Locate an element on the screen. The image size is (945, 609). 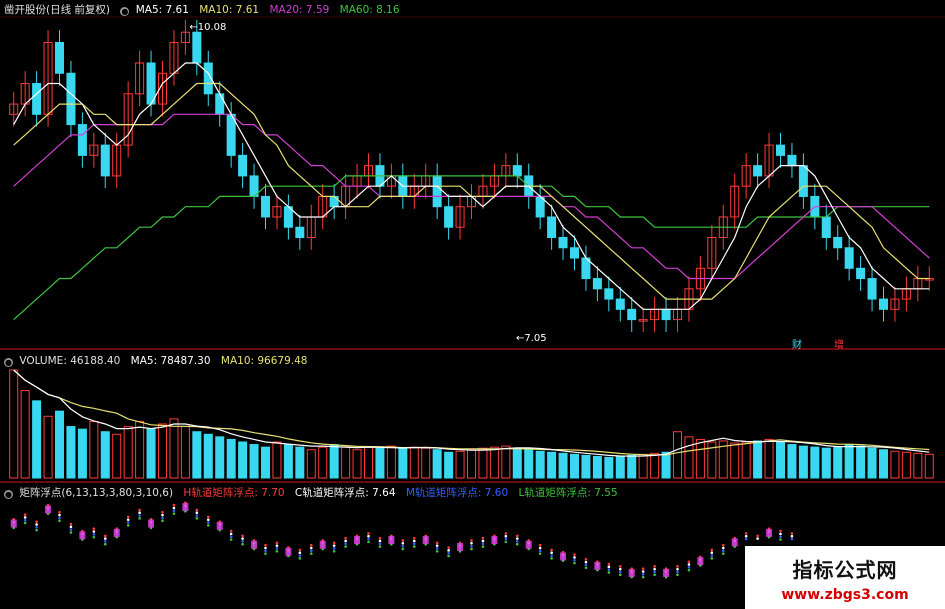
volume-ma5-label: MA5: 78487.30 is located at coordinates (170, 361).